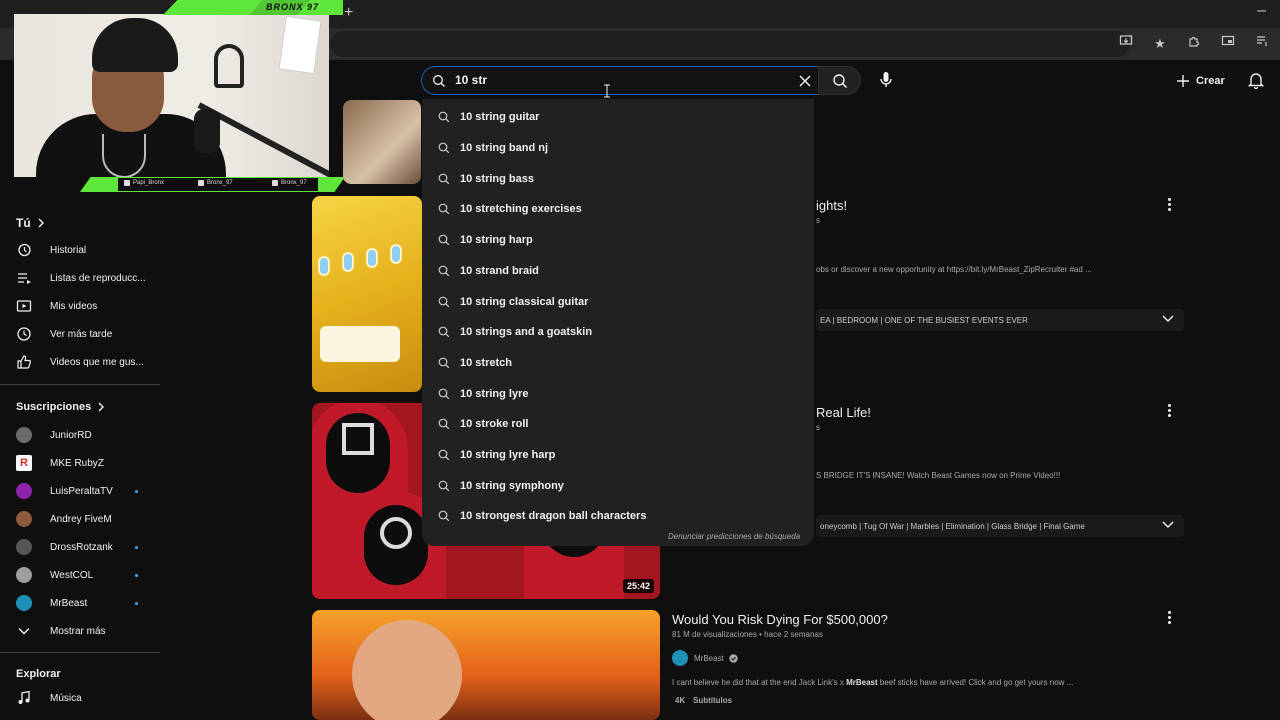 The height and width of the screenshot is (720, 1280). Describe the element at coordinates (780, 619) in the screenshot. I see `video-title: Would You Risk Dying For $500,000?` at that location.